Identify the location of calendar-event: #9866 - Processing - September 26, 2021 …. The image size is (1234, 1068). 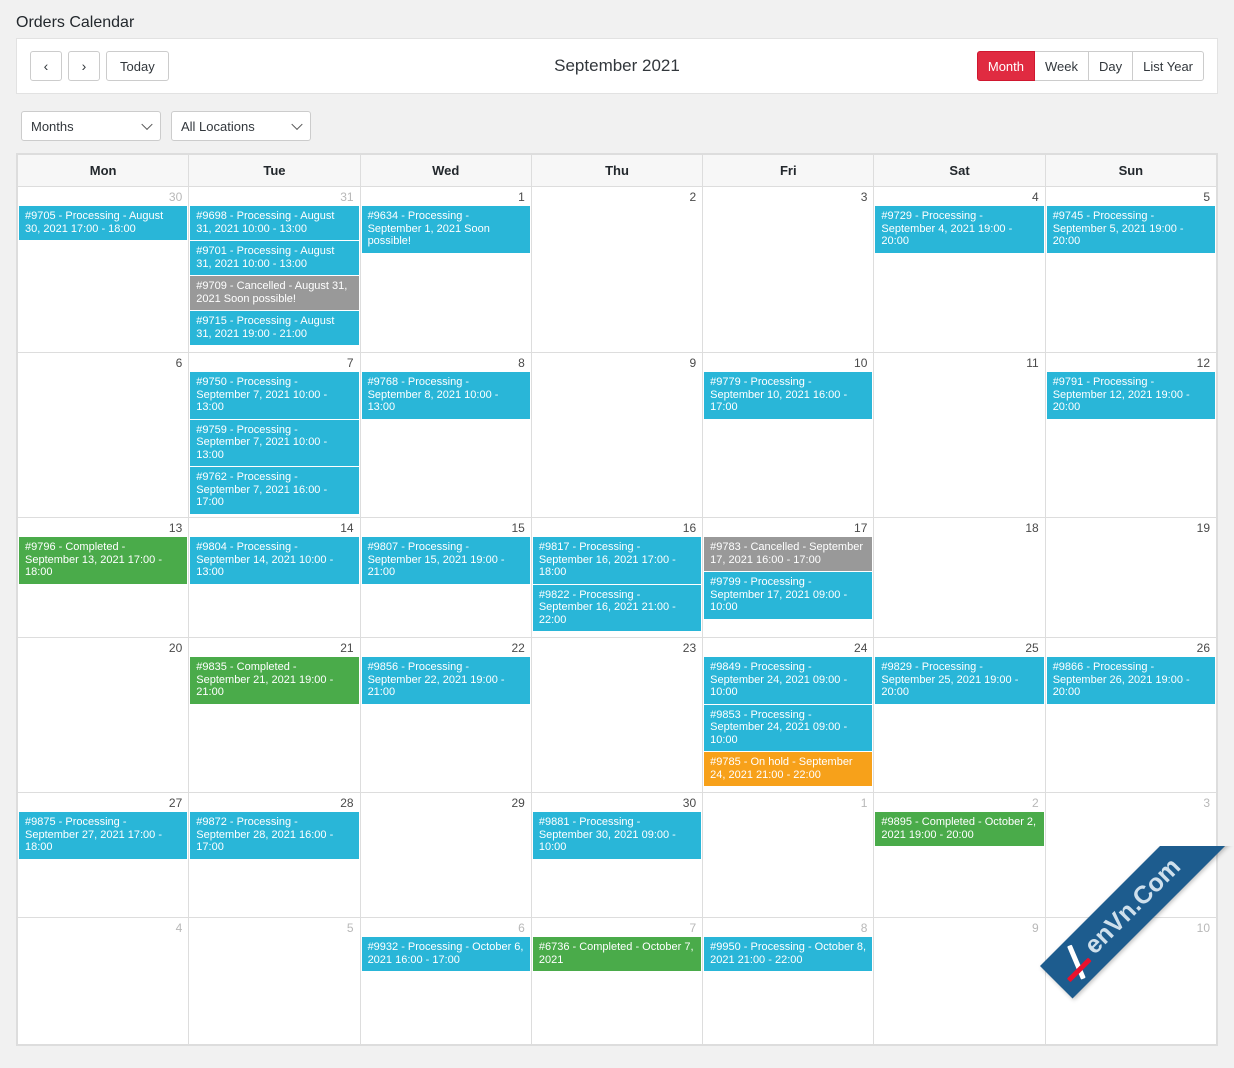
(1130, 680).